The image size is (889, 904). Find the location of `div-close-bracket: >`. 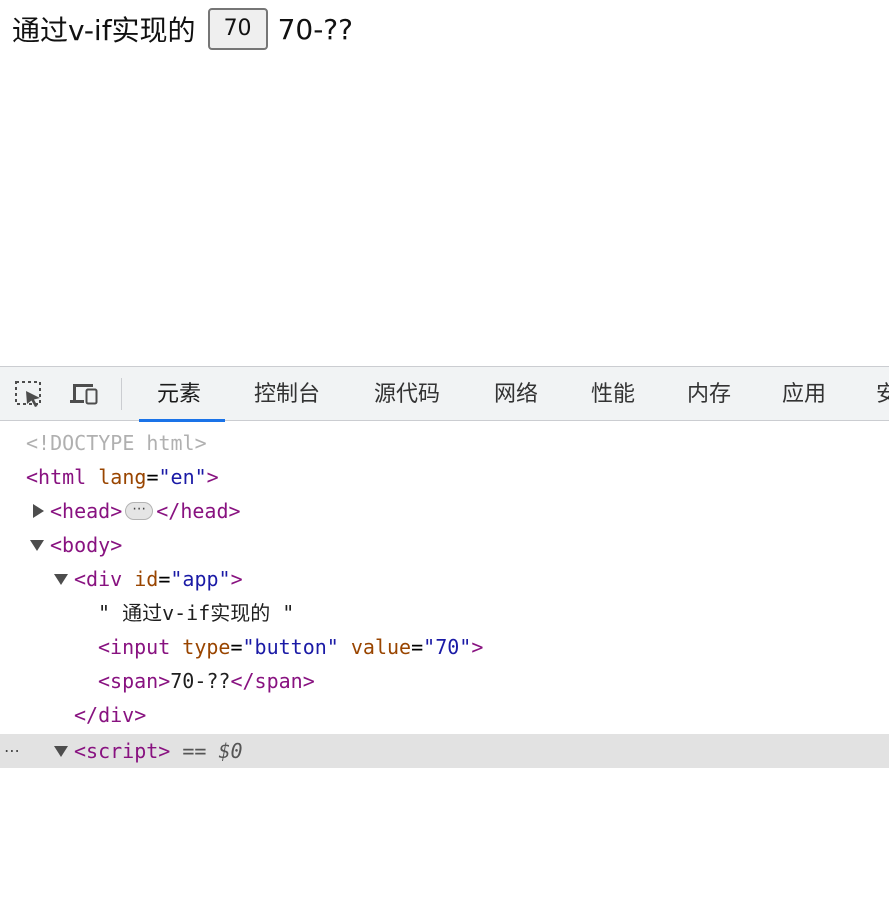

div-close-bracket: > is located at coordinates (236, 579).